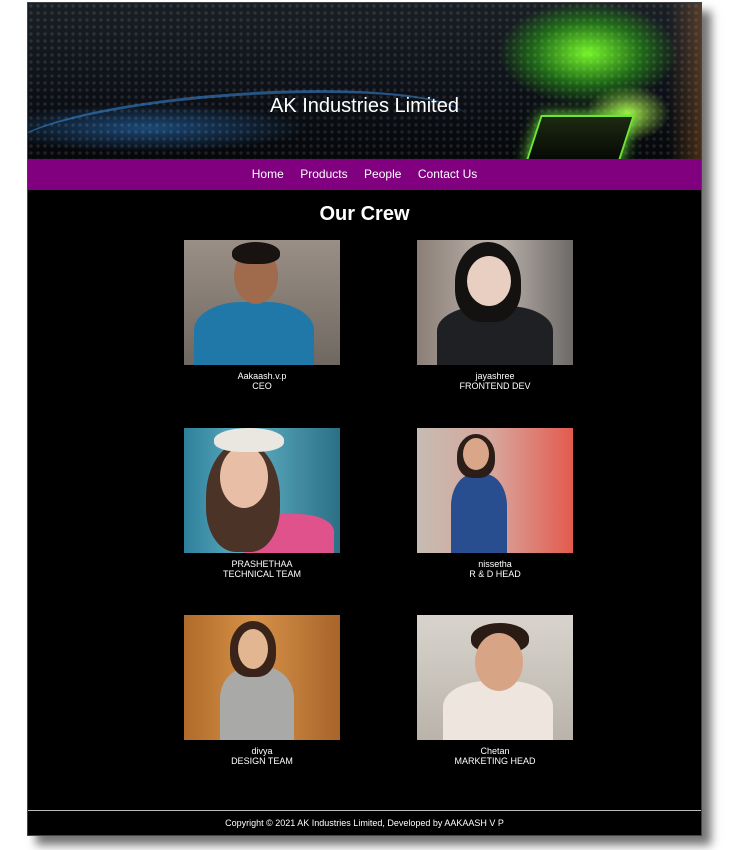  Describe the element at coordinates (495, 751) in the screenshot. I see `crew-name: Chetan` at that location.